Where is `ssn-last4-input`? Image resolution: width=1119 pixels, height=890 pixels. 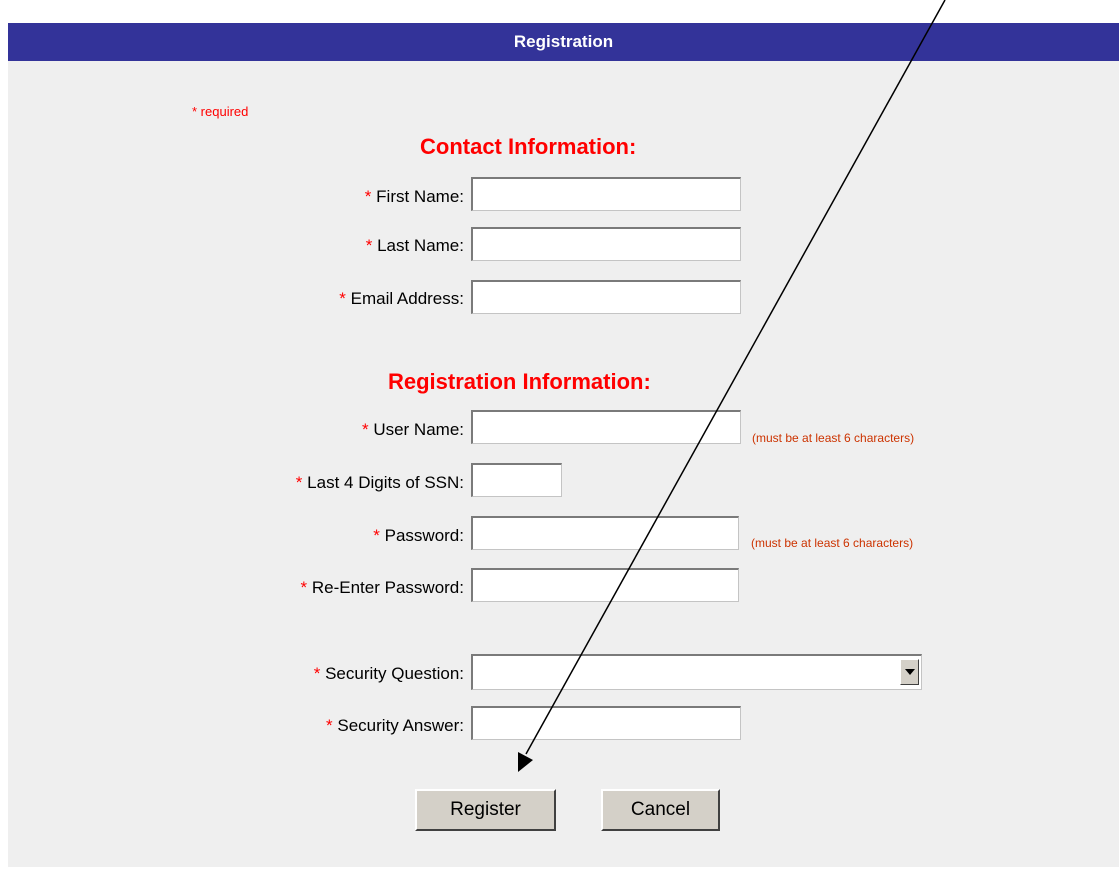 ssn-last4-input is located at coordinates (516, 480).